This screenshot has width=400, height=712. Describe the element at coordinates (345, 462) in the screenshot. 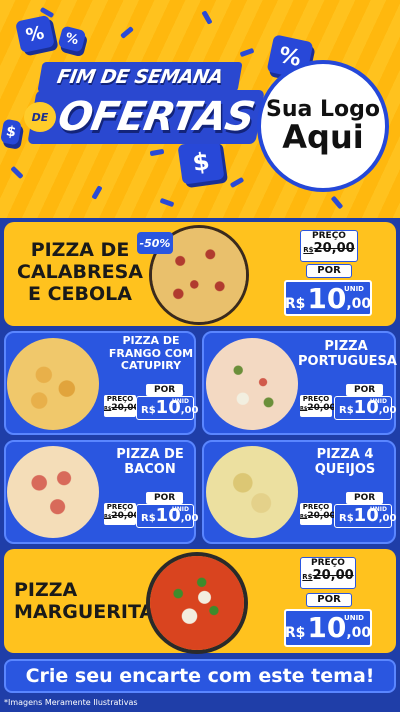

I see `product-name: PIZZA 4 QUEIJOS` at that location.